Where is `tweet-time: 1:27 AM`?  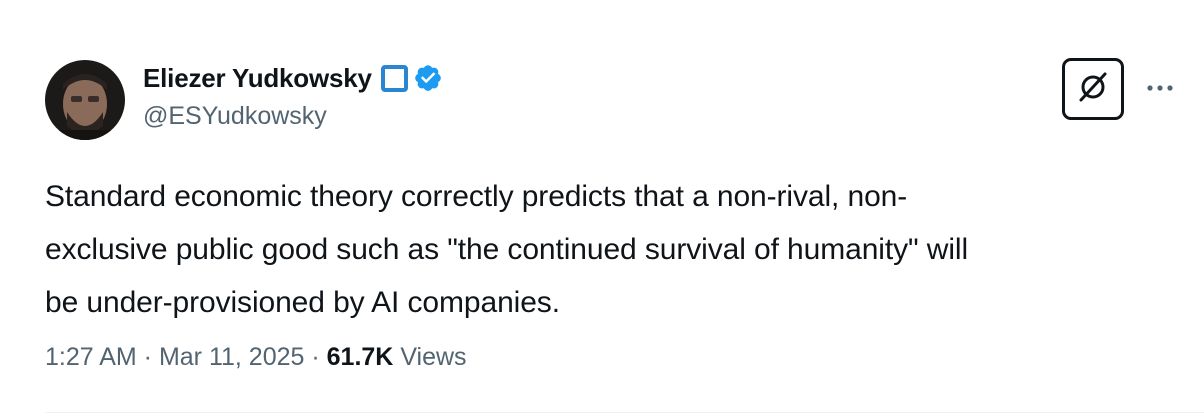 tweet-time: 1:27 AM is located at coordinates (91, 357).